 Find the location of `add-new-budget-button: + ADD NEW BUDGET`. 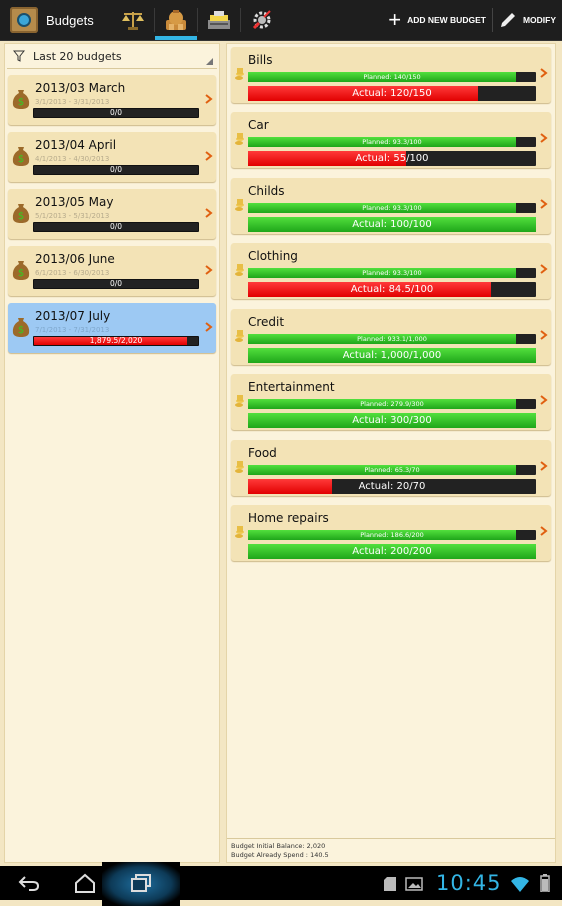

add-new-budget-button: + ADD NEW BUDGET is located at coordinates (437, 20).